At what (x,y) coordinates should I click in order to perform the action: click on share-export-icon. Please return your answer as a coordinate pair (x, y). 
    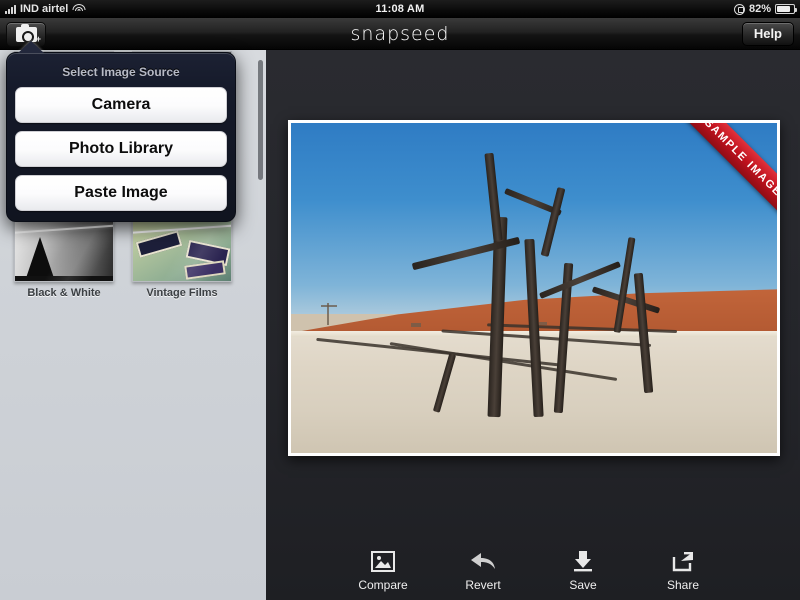
    Looking at the image, I should click on (683, 561).